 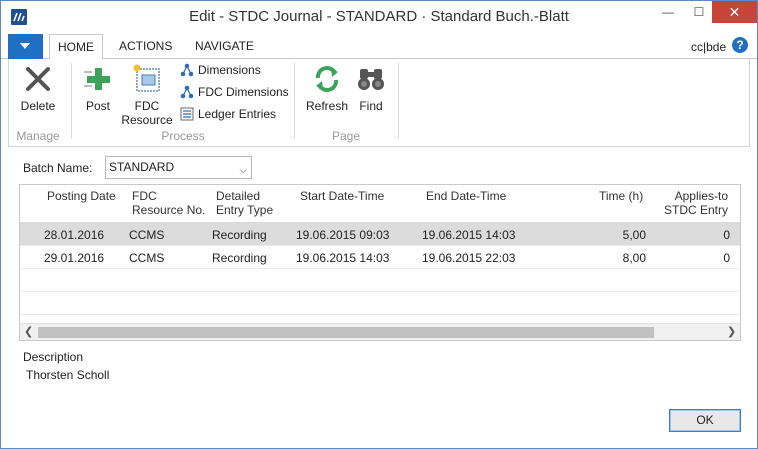 I want to click on tab-actions: ACTIONS, so click(x=145, y=46).